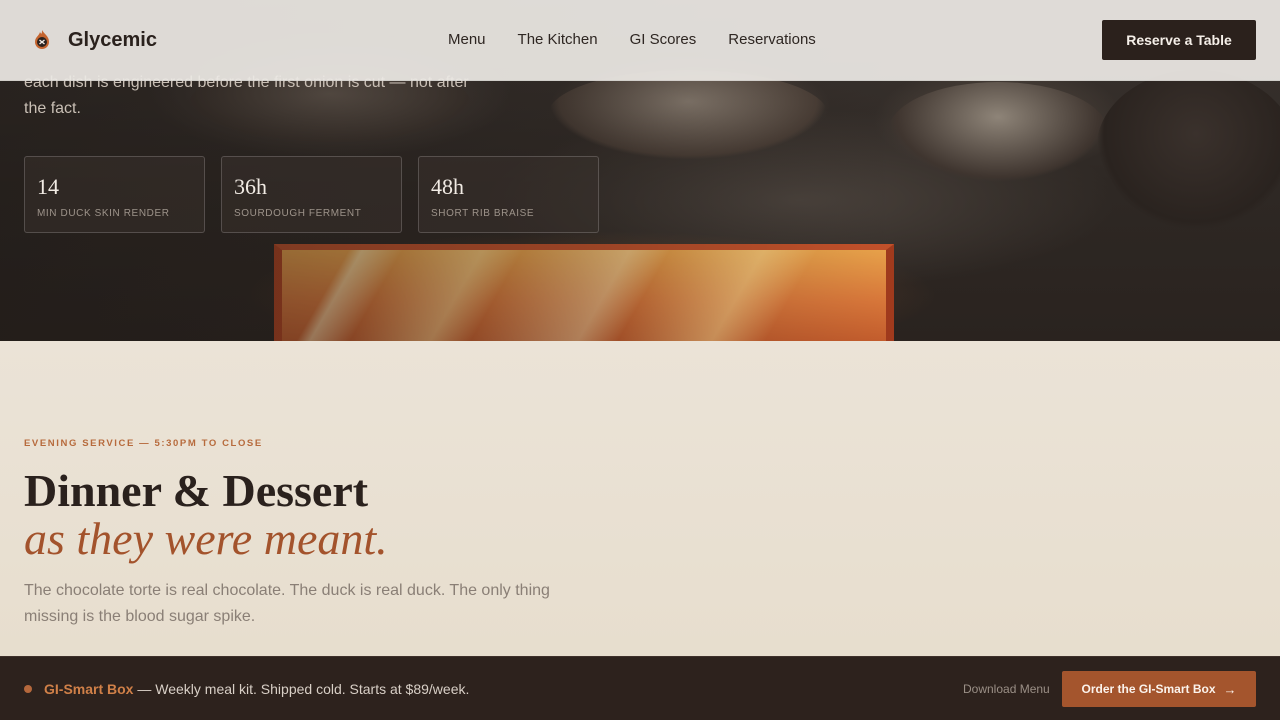 The height and width of the screenshot is (720, 1280). I want to click on stat-value: 36h, so click(250, 186).